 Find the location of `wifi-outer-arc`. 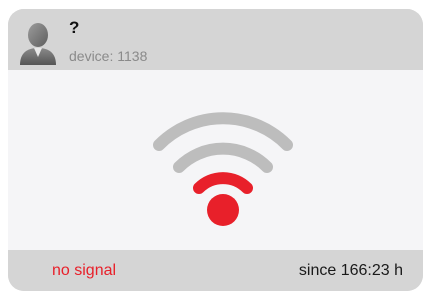

wifi-outer-arc is located at coordinates (223, 131).